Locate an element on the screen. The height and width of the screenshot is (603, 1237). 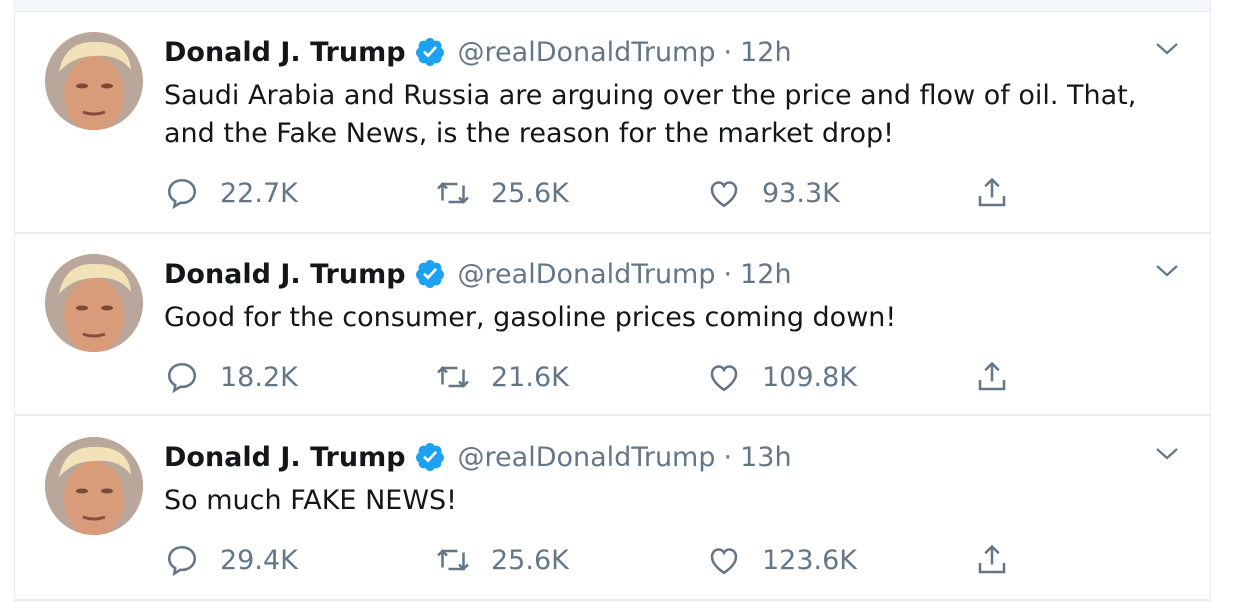
reply-button: 18.2K is located at coordinates (231, 377).